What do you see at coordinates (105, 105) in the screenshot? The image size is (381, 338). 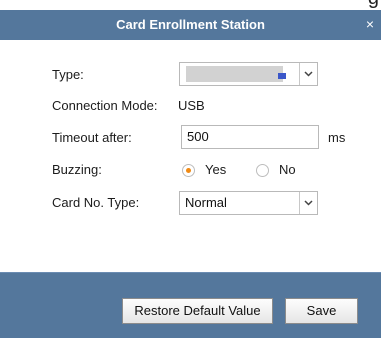 I see `connection-mode-label: Connection Mode:` at bounding box center [105, 105].